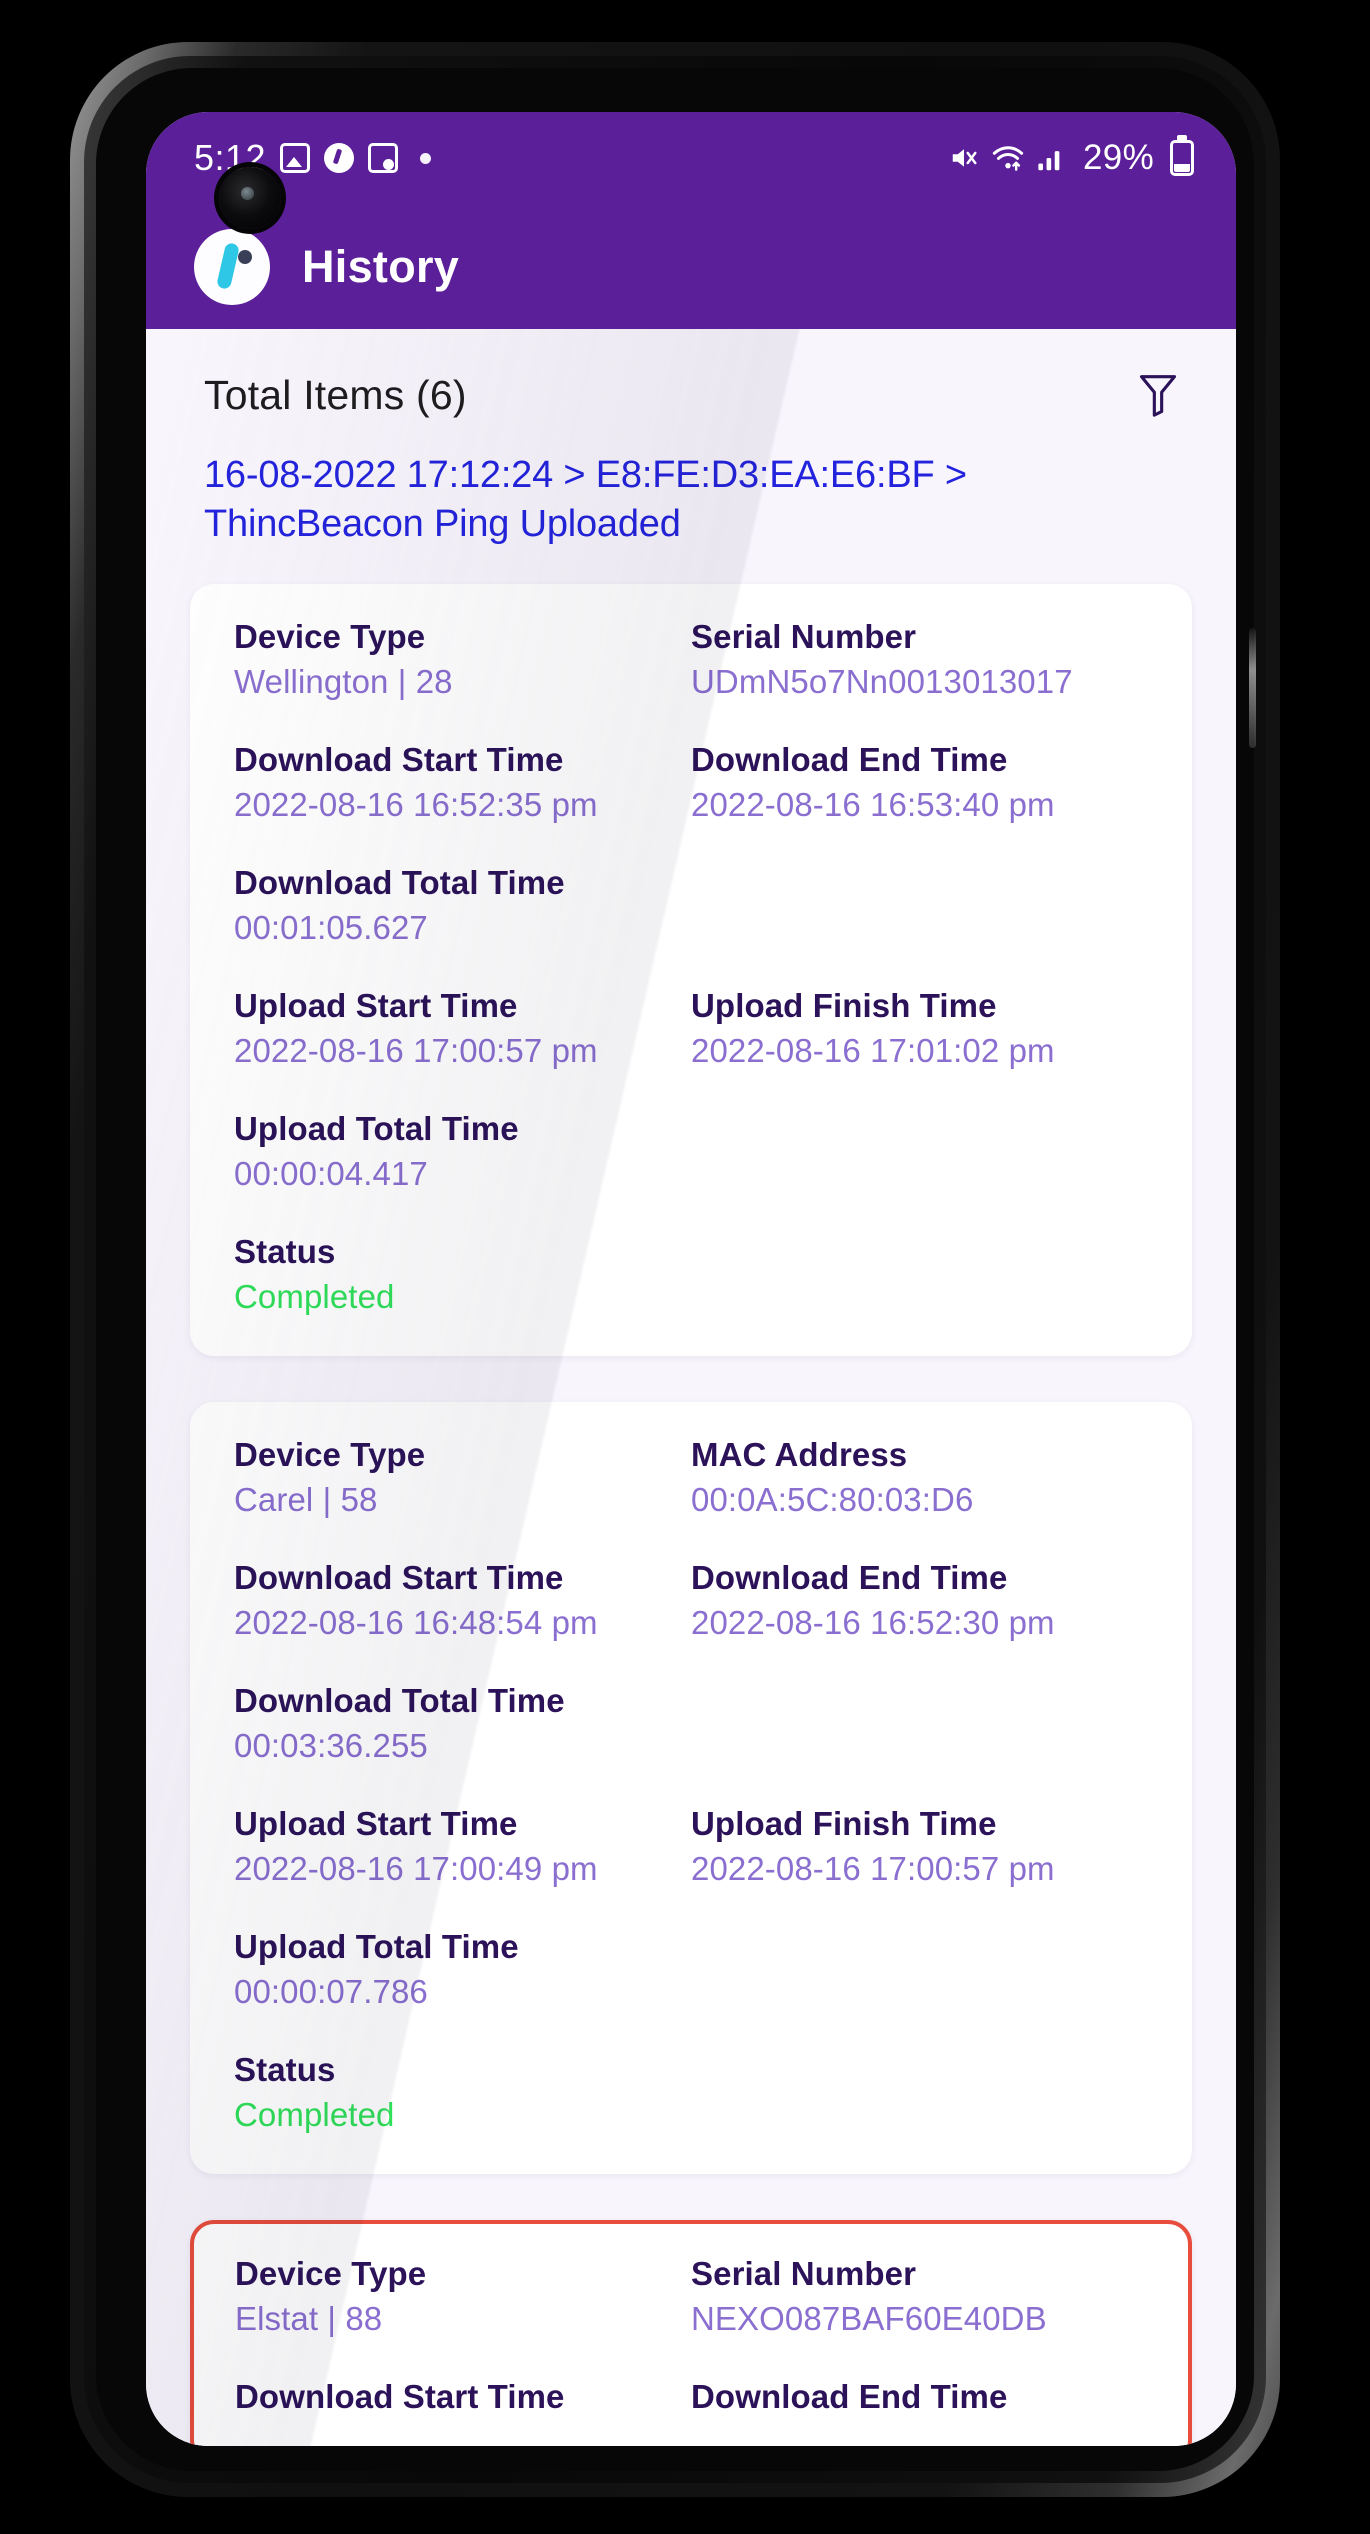 The height and width of the screenshot is (2534, 1370). I want to click on field-download-end: Download End Time, so click(919, 2400).